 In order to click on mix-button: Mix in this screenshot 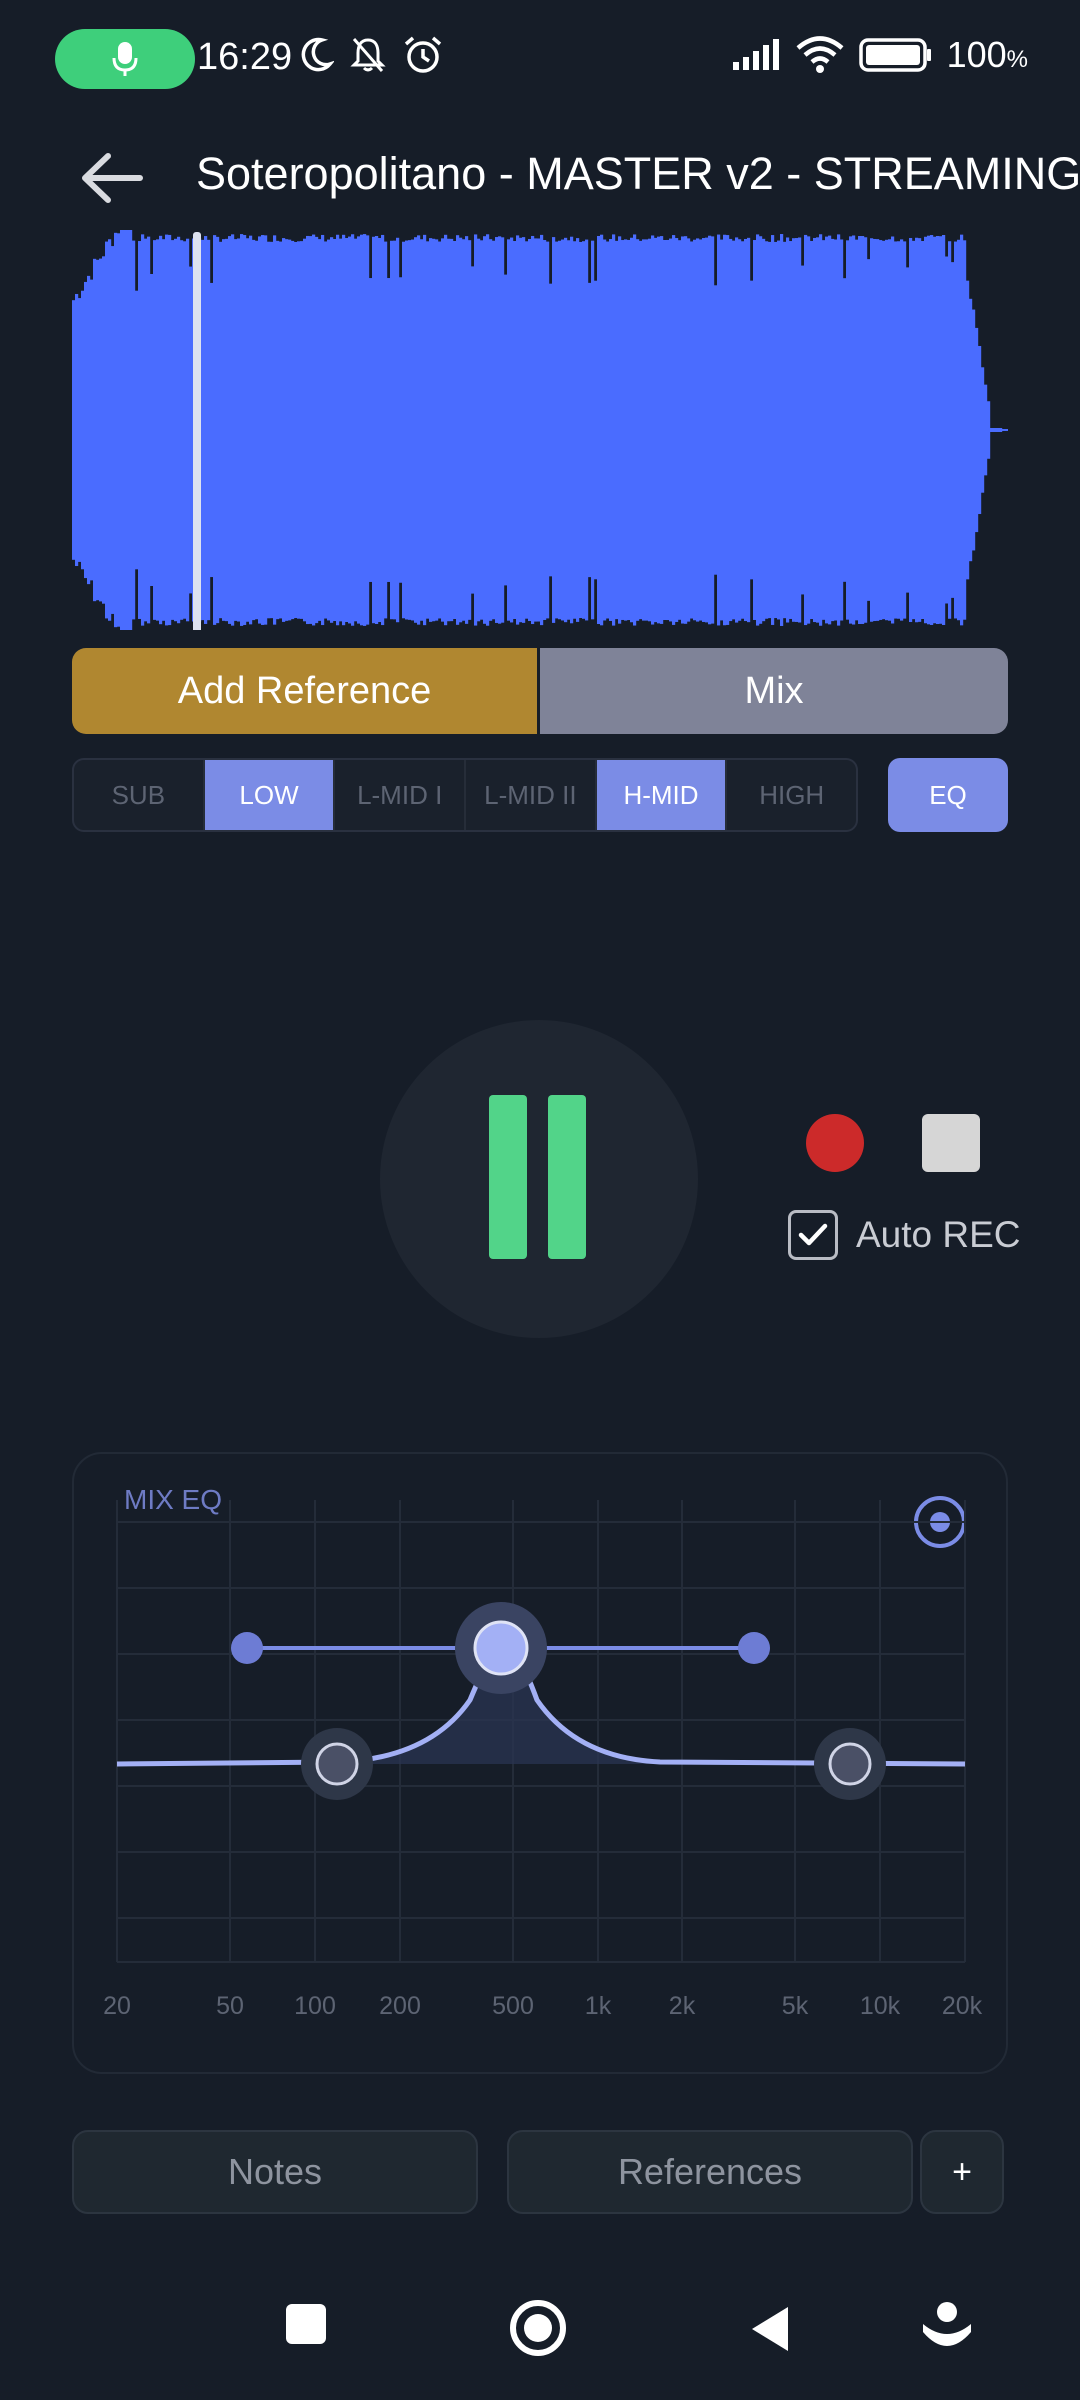, I will do `click(772, 691)`.